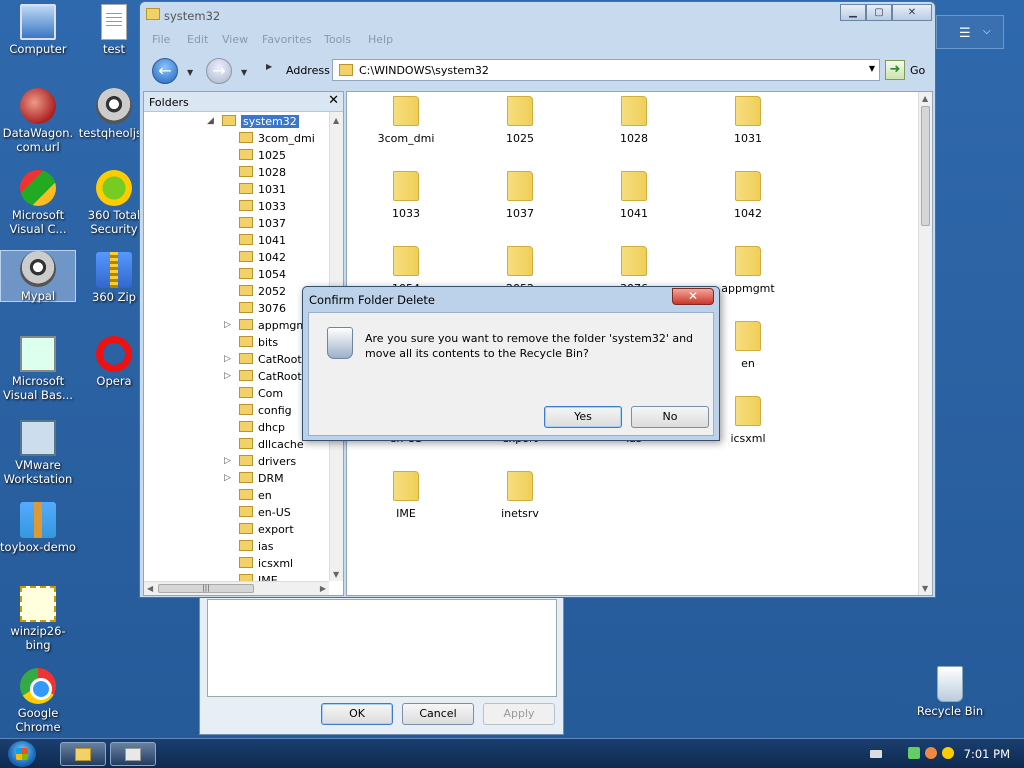  I want to click on scrollbar-thumb, so click(925, 166).